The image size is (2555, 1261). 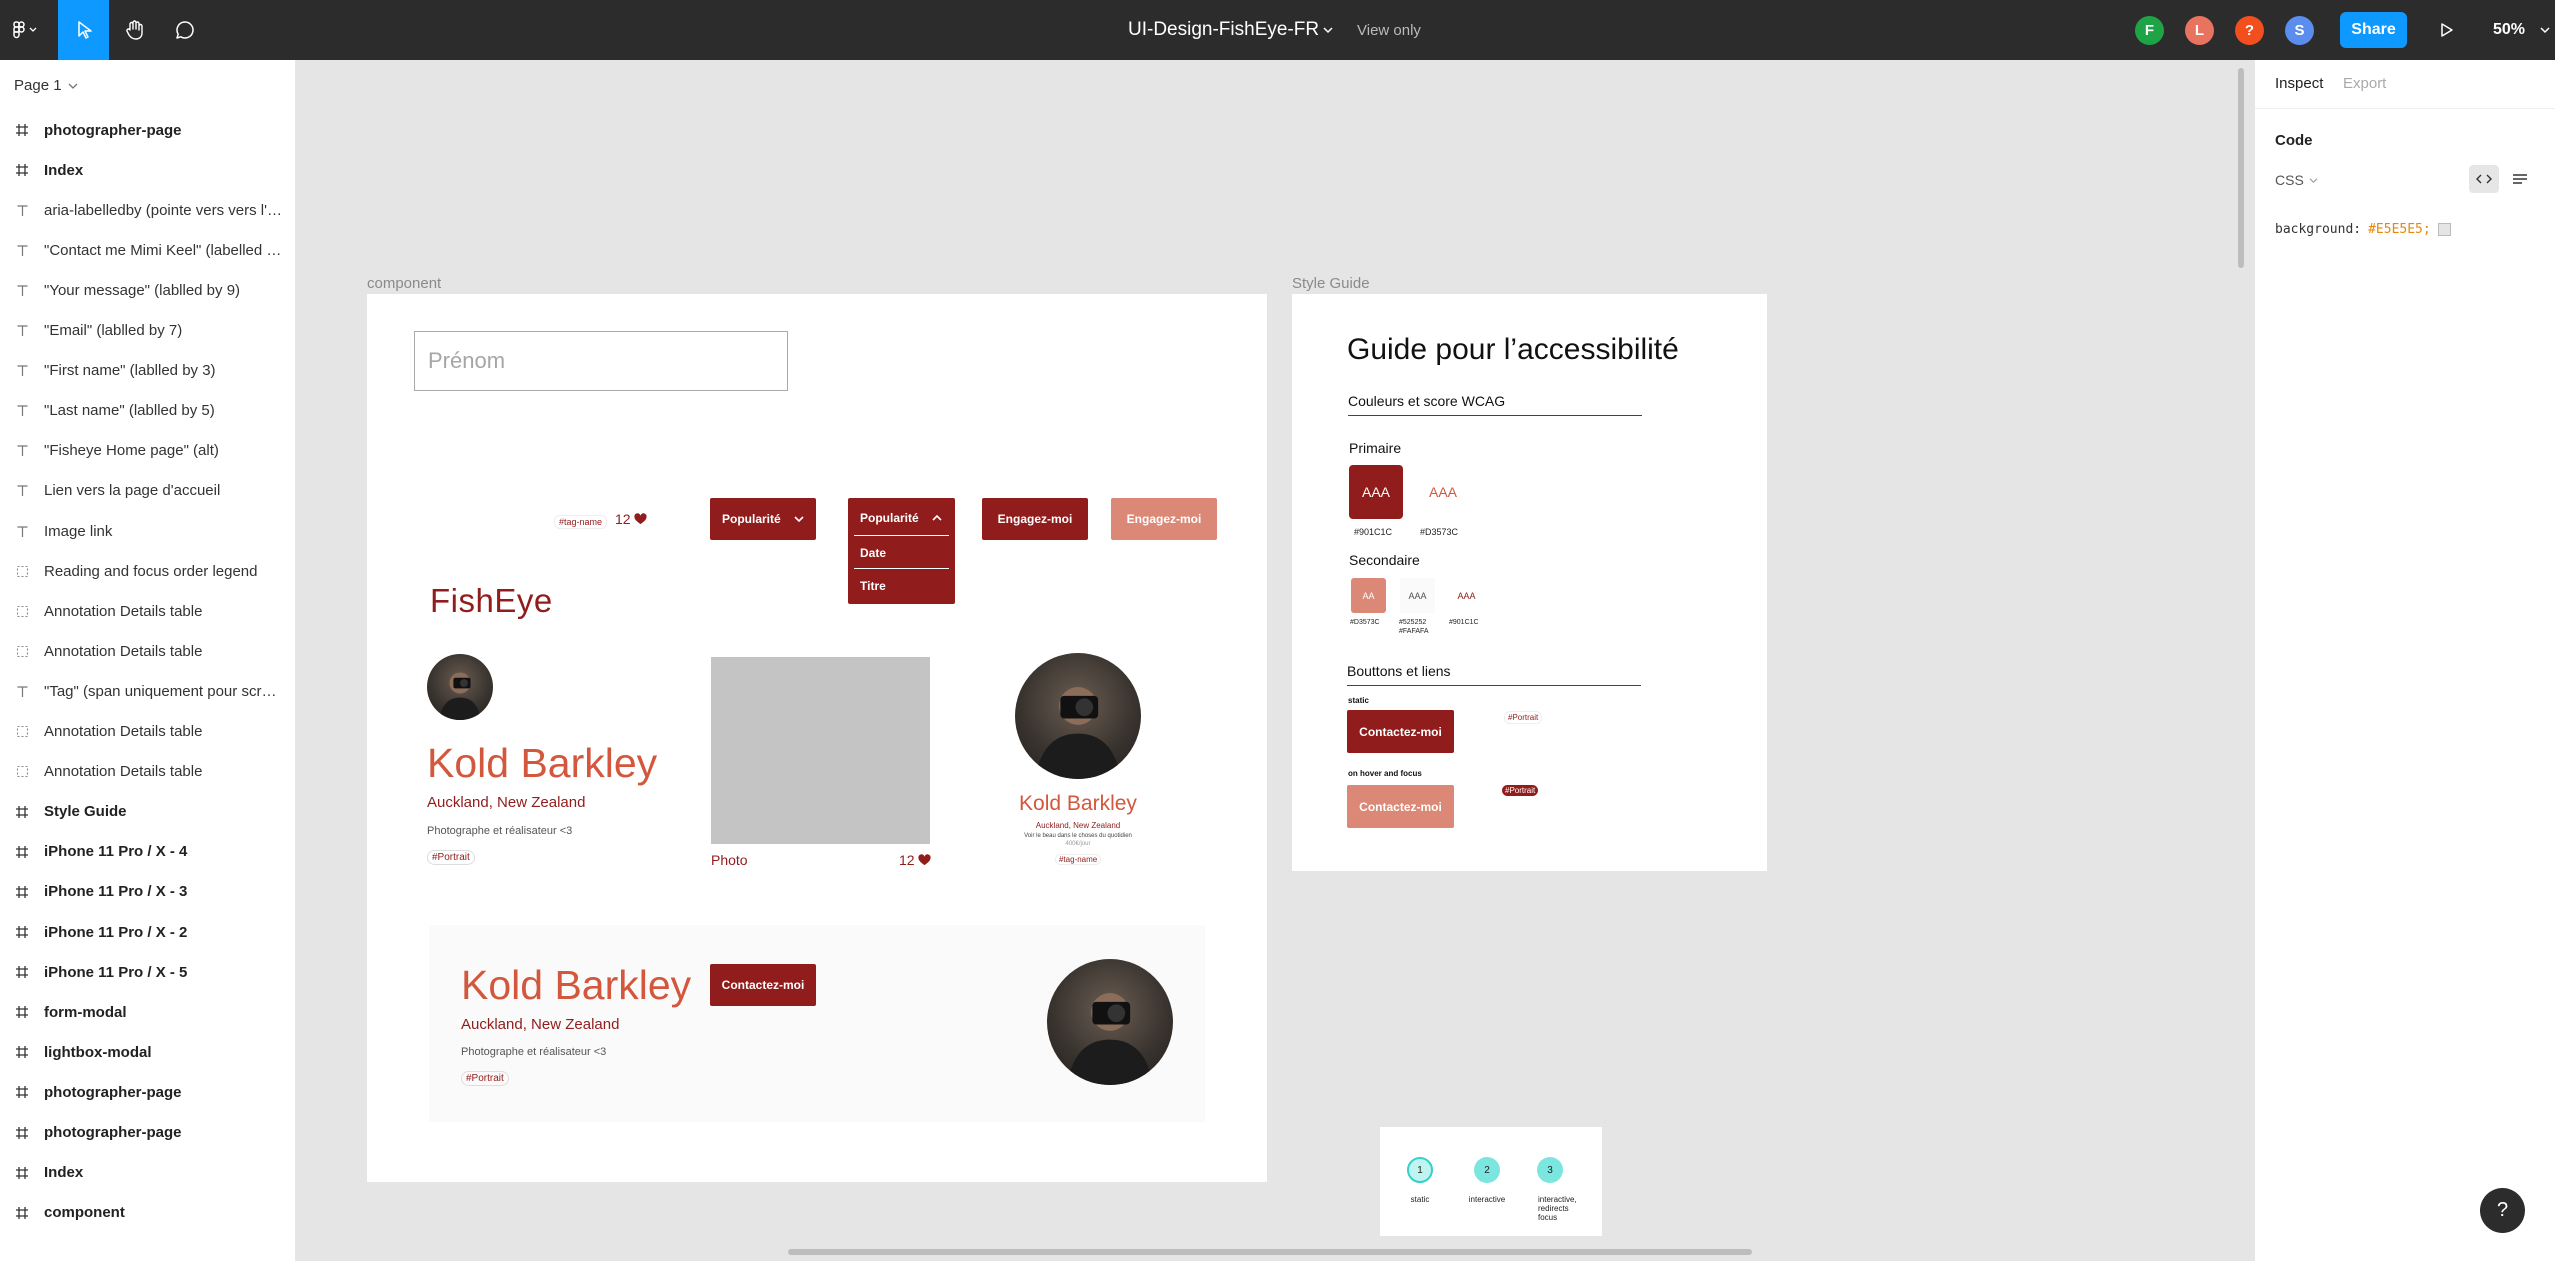 I want to click on first-name-input: Prénom, so click(x=601, y=361).